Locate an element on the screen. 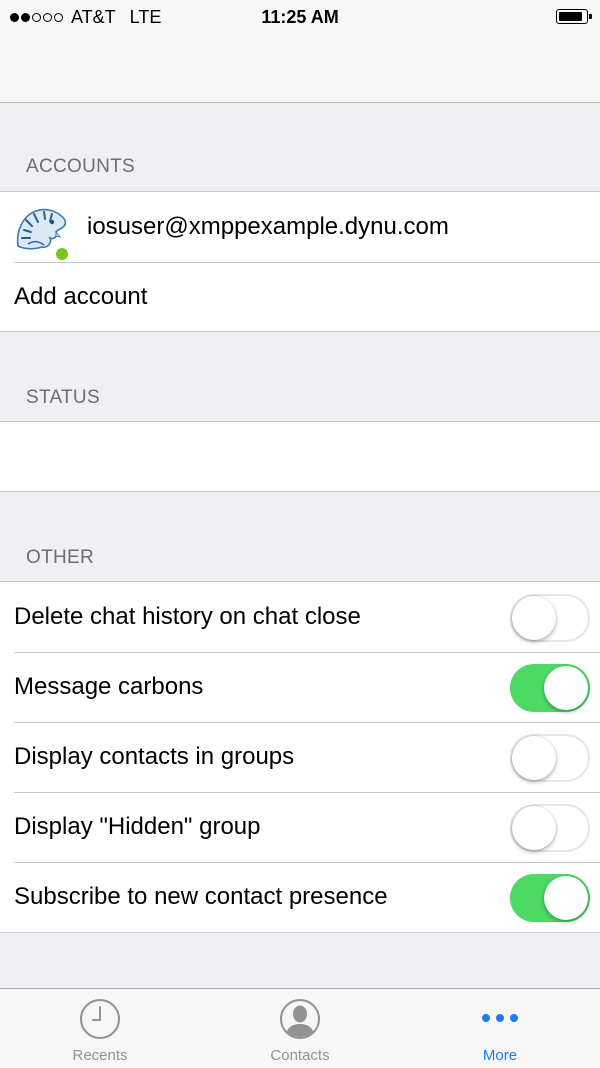 This screenshot has width=600, height=1068. setting-row-delete-history: Delete chat history on chat close is located at coordinates (300, 617).